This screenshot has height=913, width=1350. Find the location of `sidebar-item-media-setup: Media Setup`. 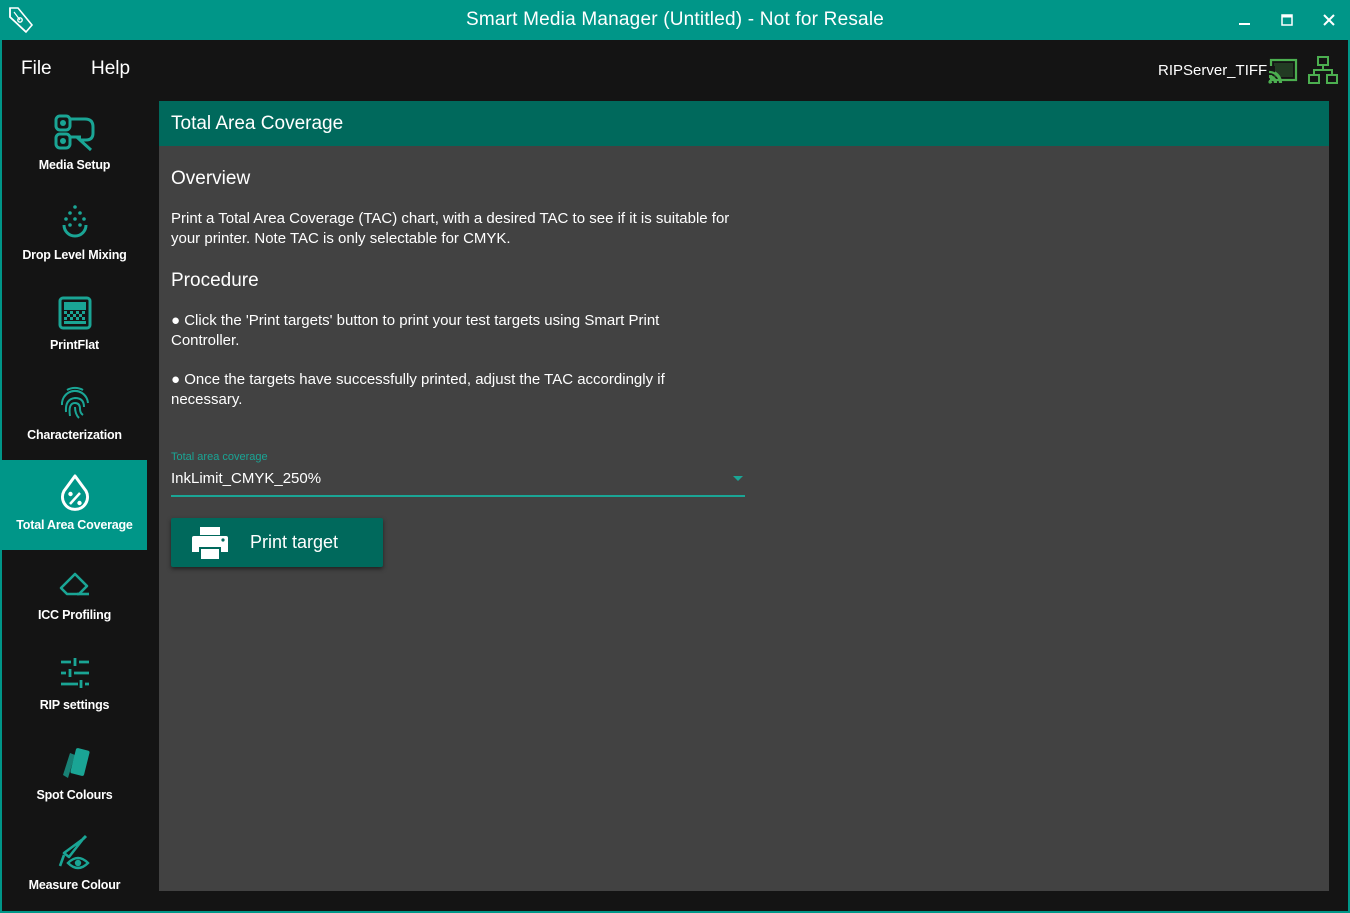

sidebar-item-media-setup: Media Setup is located at coordinates (74, 145).